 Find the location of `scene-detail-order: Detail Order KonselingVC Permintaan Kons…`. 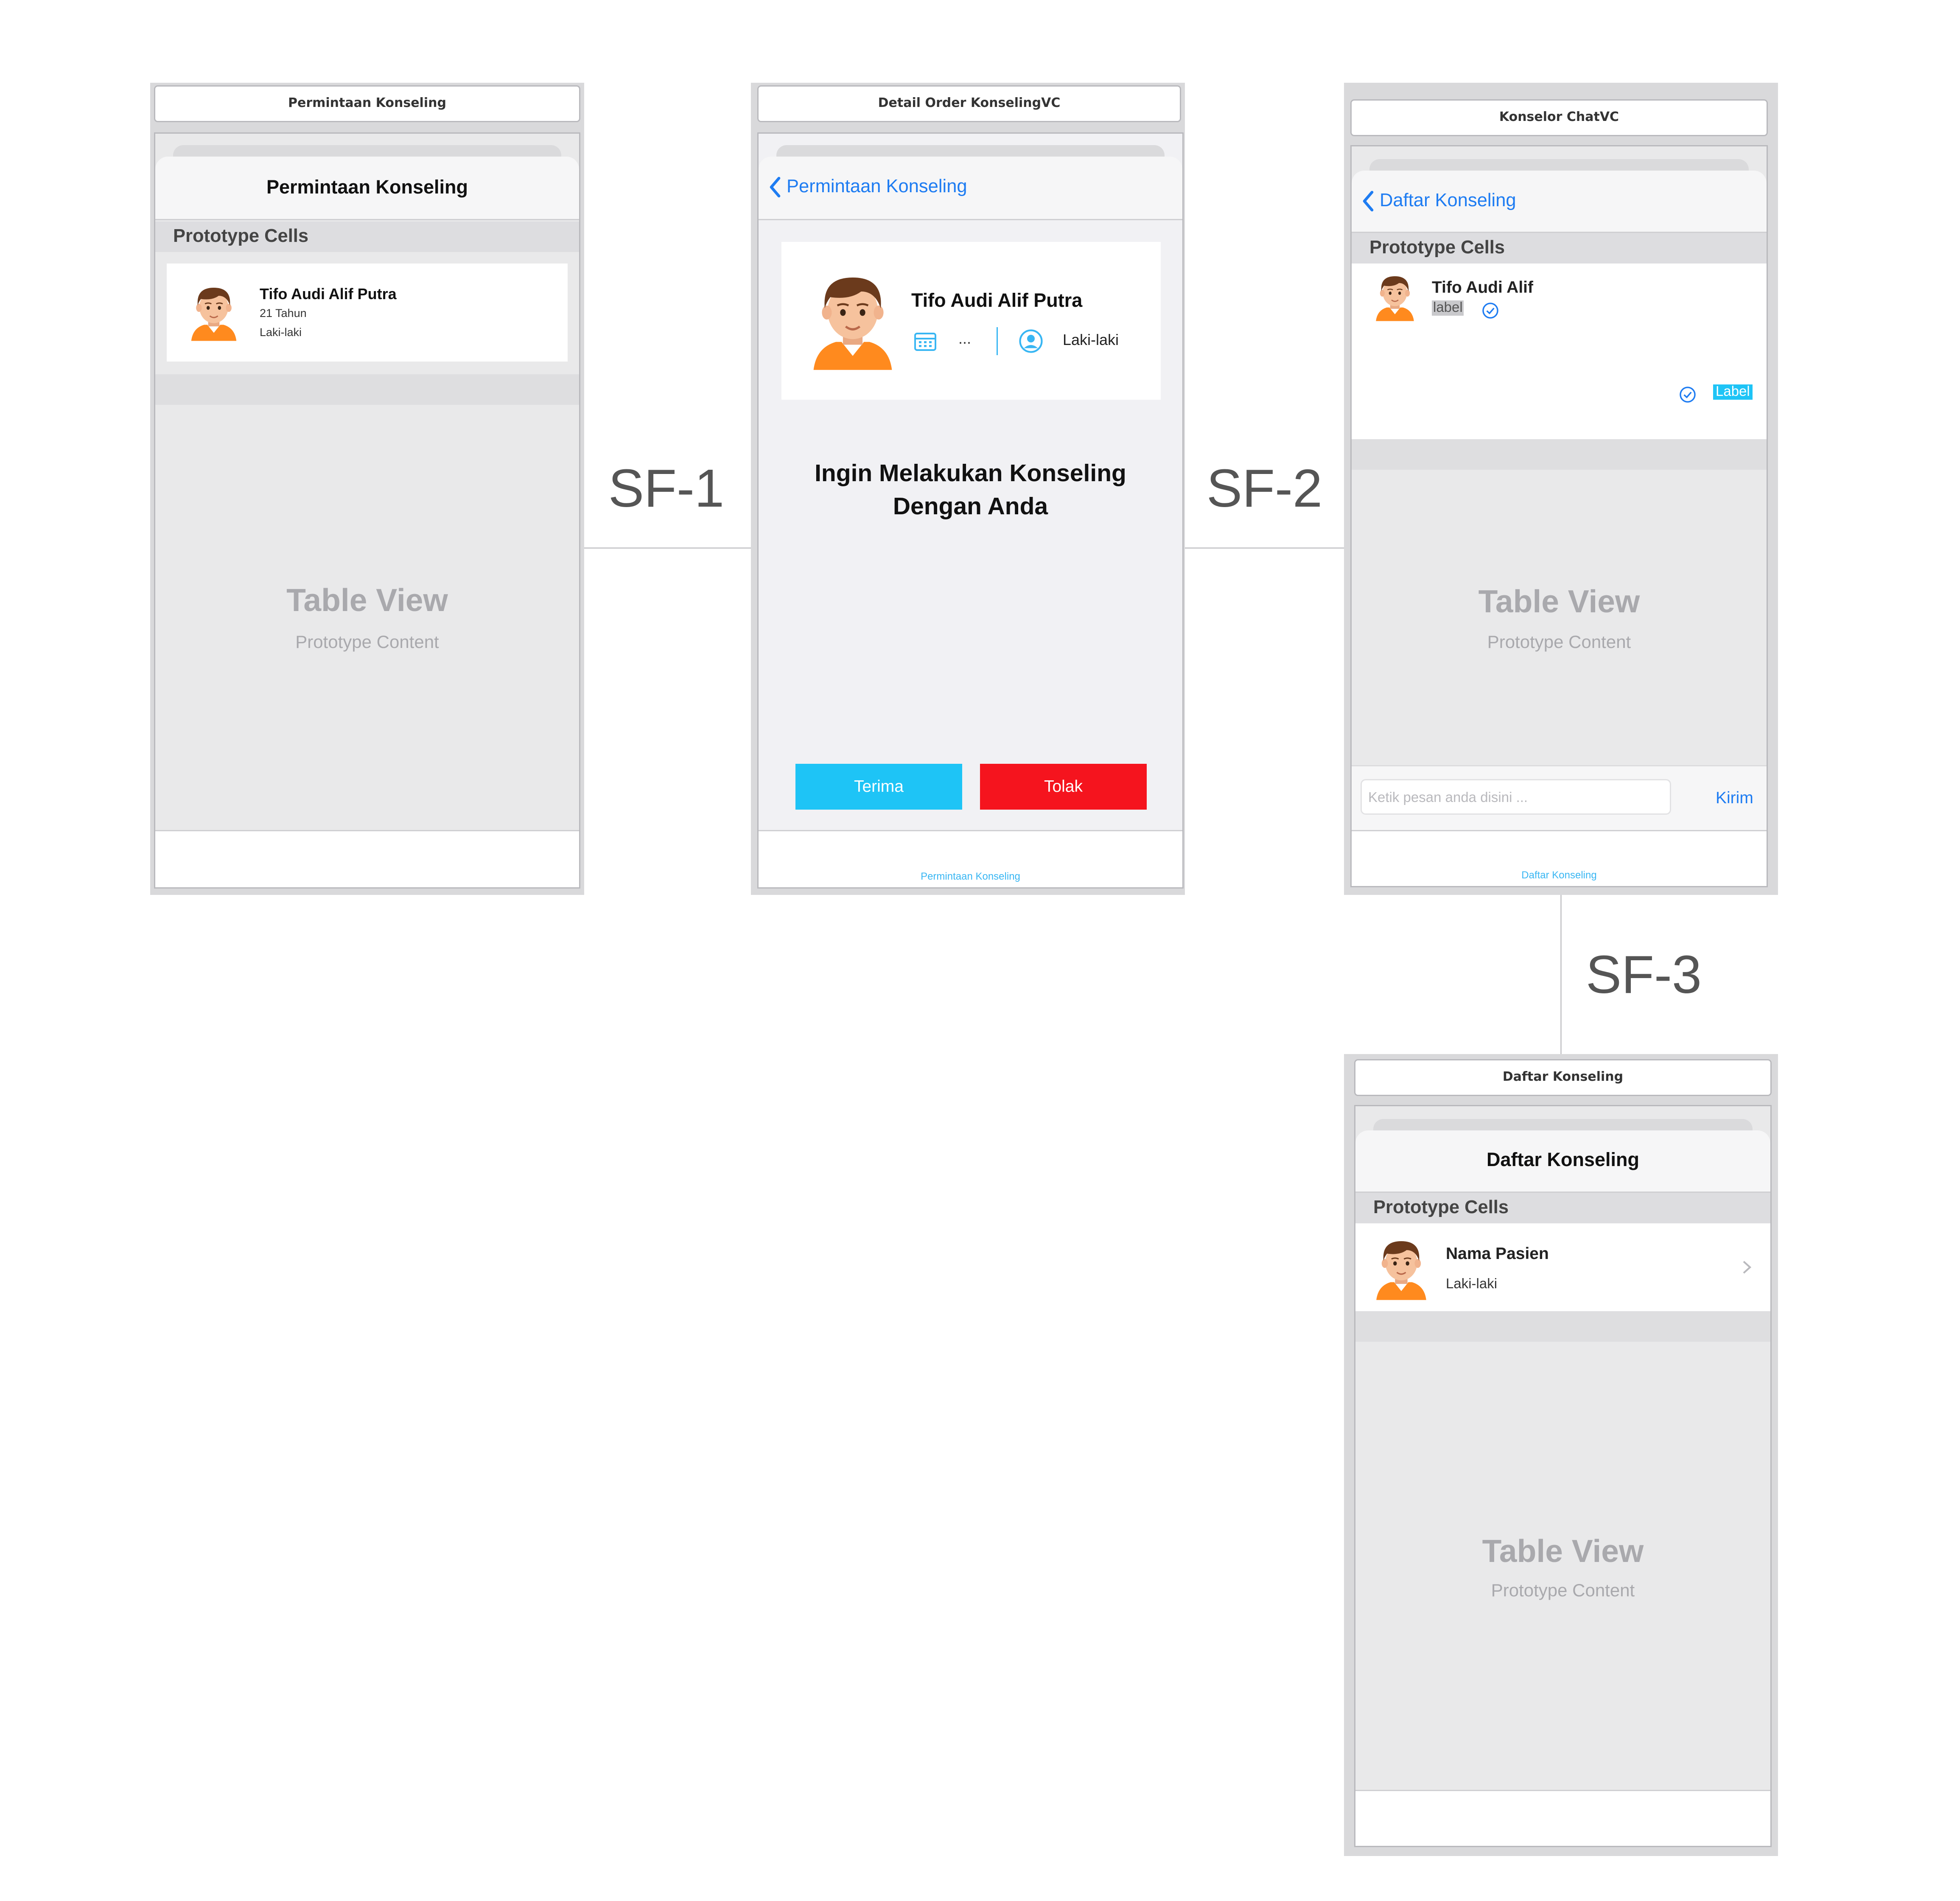

scene-detail-order: Detail Order KonselingVC Permintaan Kons… is located at coordinates (968, 489).